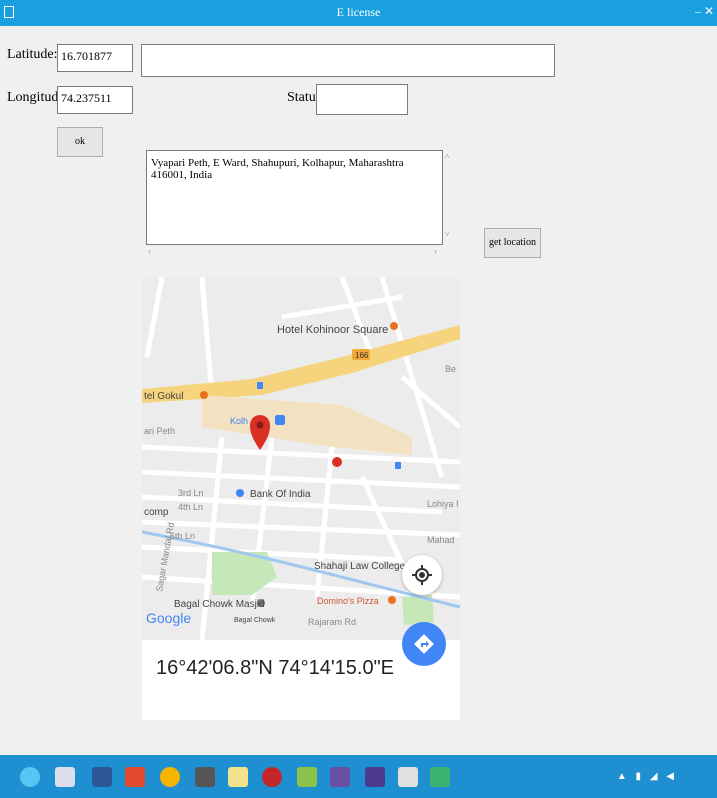 This screenshot has width=717, height=798. I want to click on map-label-dominos: Domino's Pizza, so click(348, 601).